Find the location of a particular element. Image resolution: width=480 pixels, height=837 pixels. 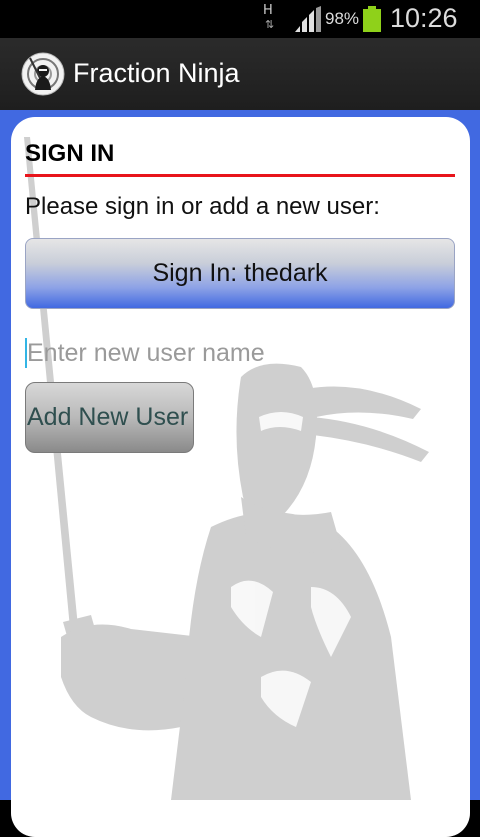

sign-in-header: SIGN IN is located at coordinates (70, 153).